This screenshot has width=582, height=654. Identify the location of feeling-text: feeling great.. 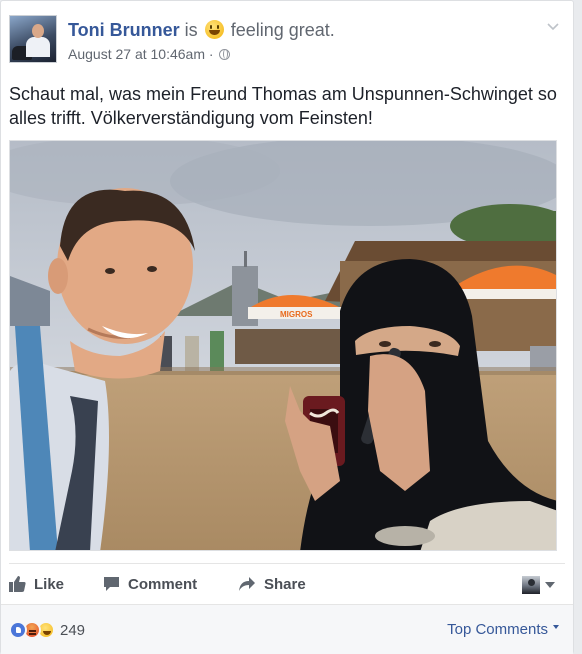
(282, 30).